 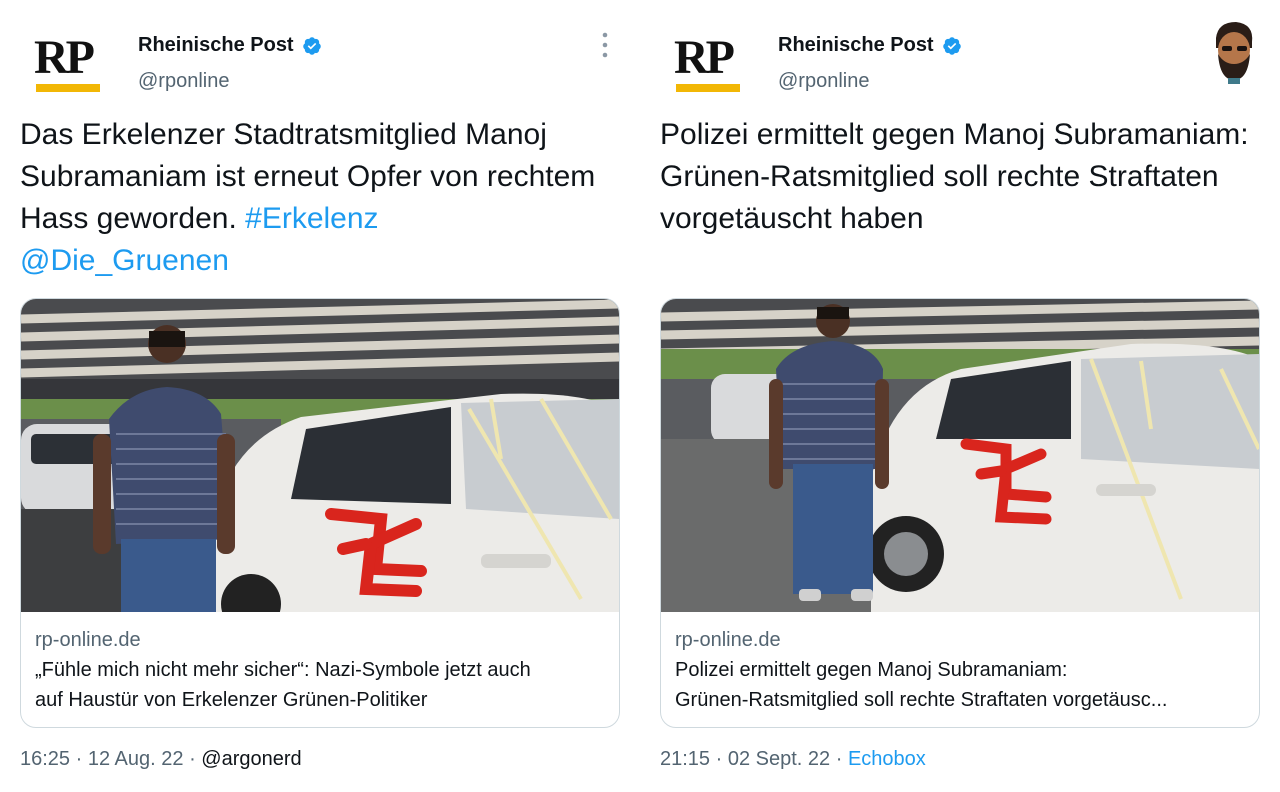 I want to click on tweet-source-link: Echobox, so click(x=887, y=759).